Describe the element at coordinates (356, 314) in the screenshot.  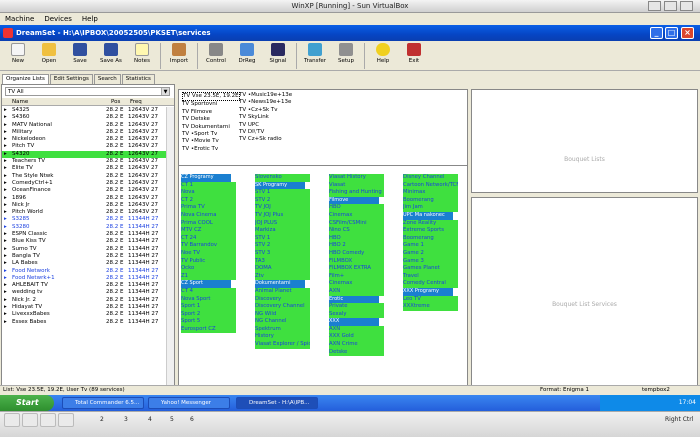
I see `bouquet-service-item: Sexaly` at that location.